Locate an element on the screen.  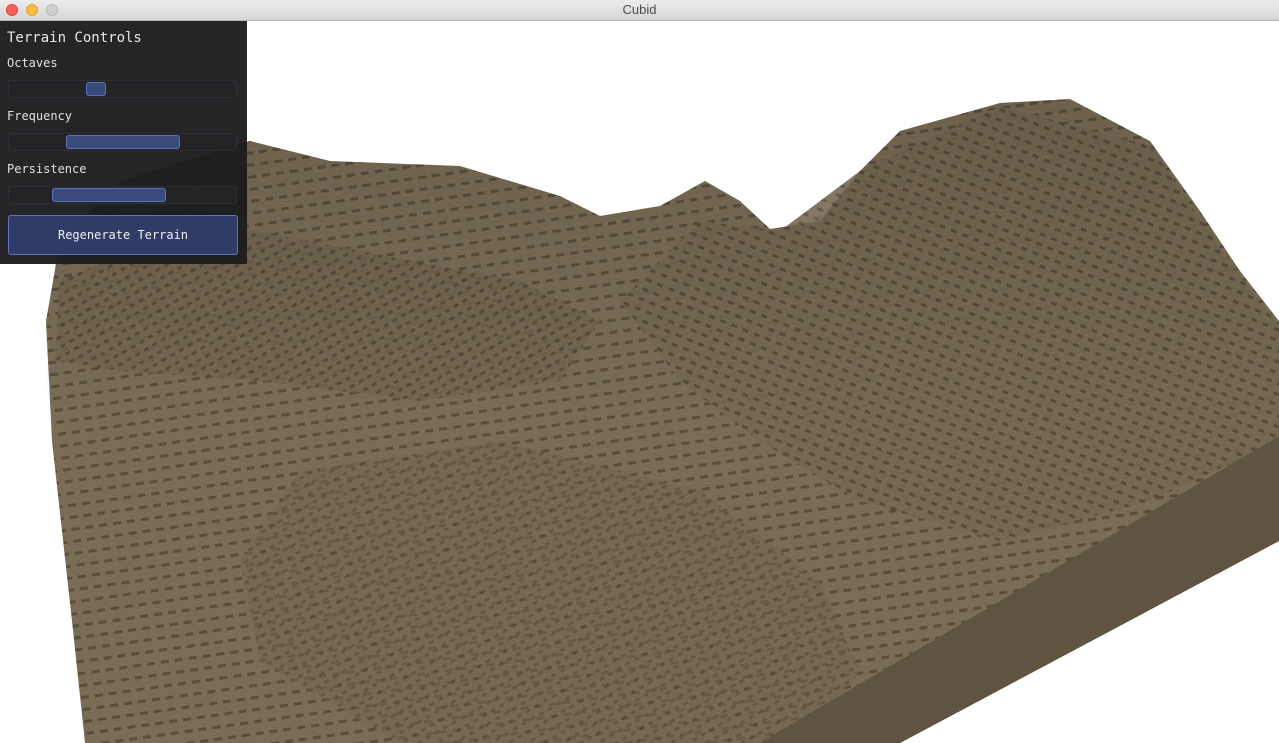
persistence-slider-grab is located at coordinates (109, 195).